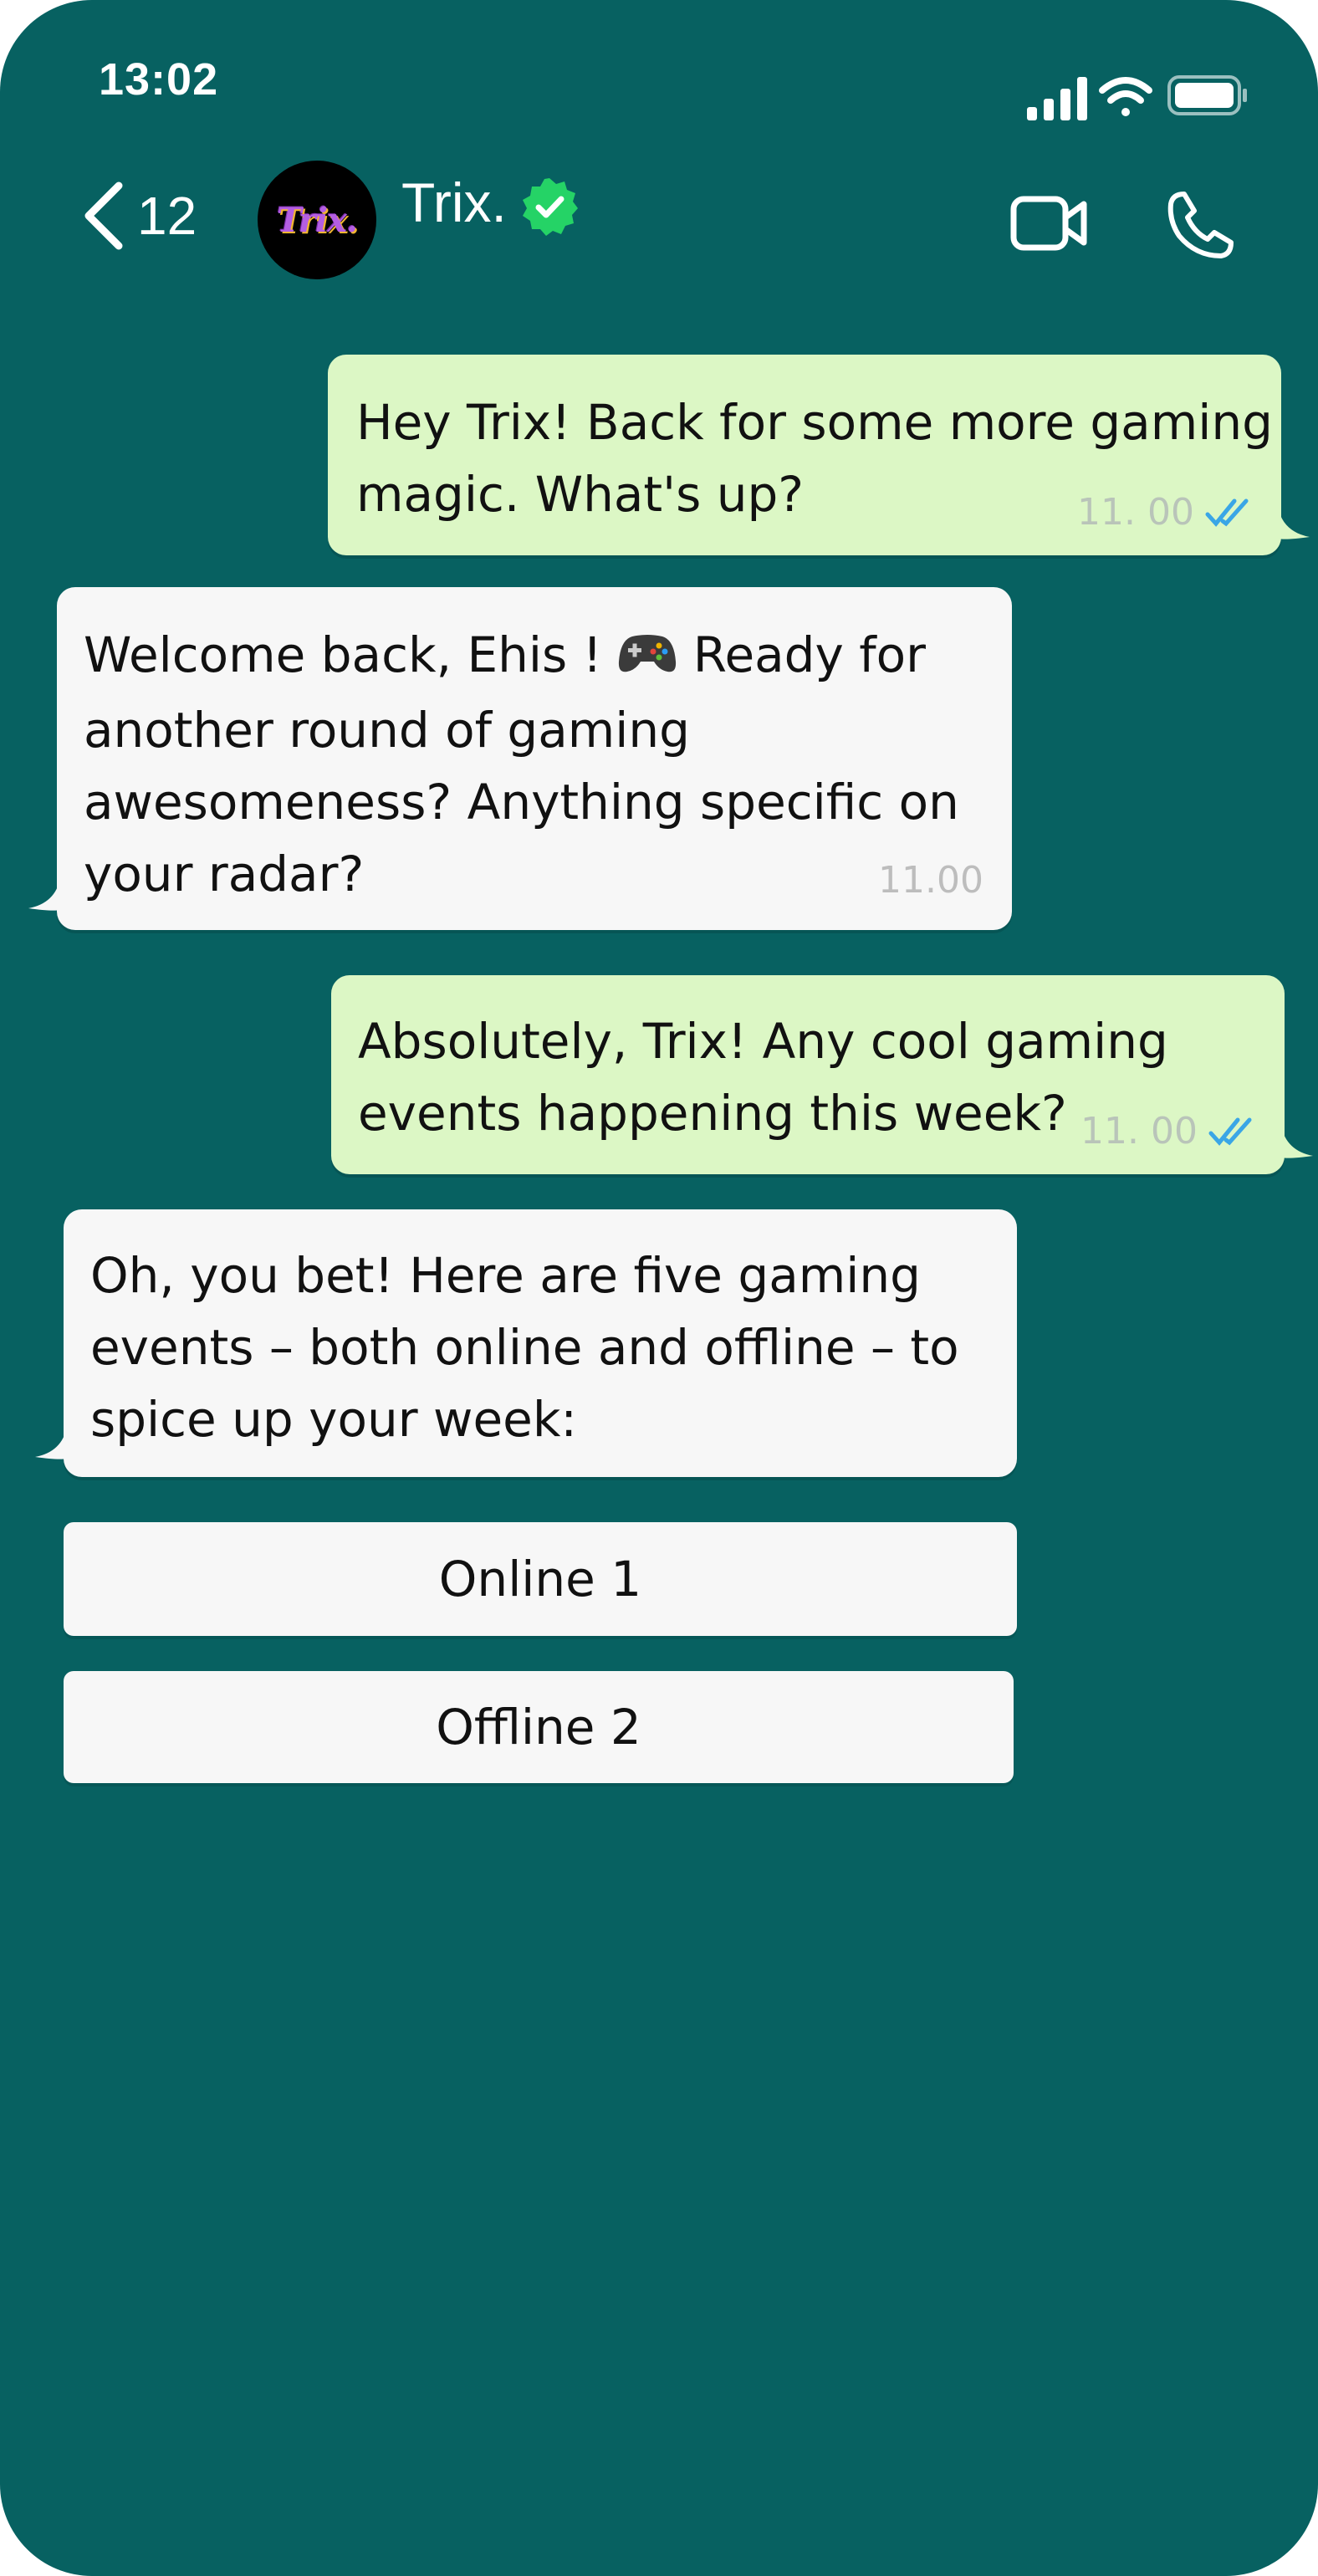 Image resolution: width=1318 pixels, height=2576 pixels. I want to click on message-line: events – both online and offline – to, so click(524, 1347).